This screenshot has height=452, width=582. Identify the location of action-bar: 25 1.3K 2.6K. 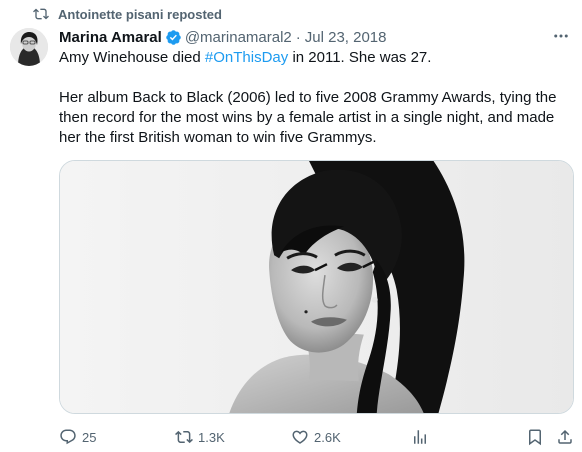
(316, 437).